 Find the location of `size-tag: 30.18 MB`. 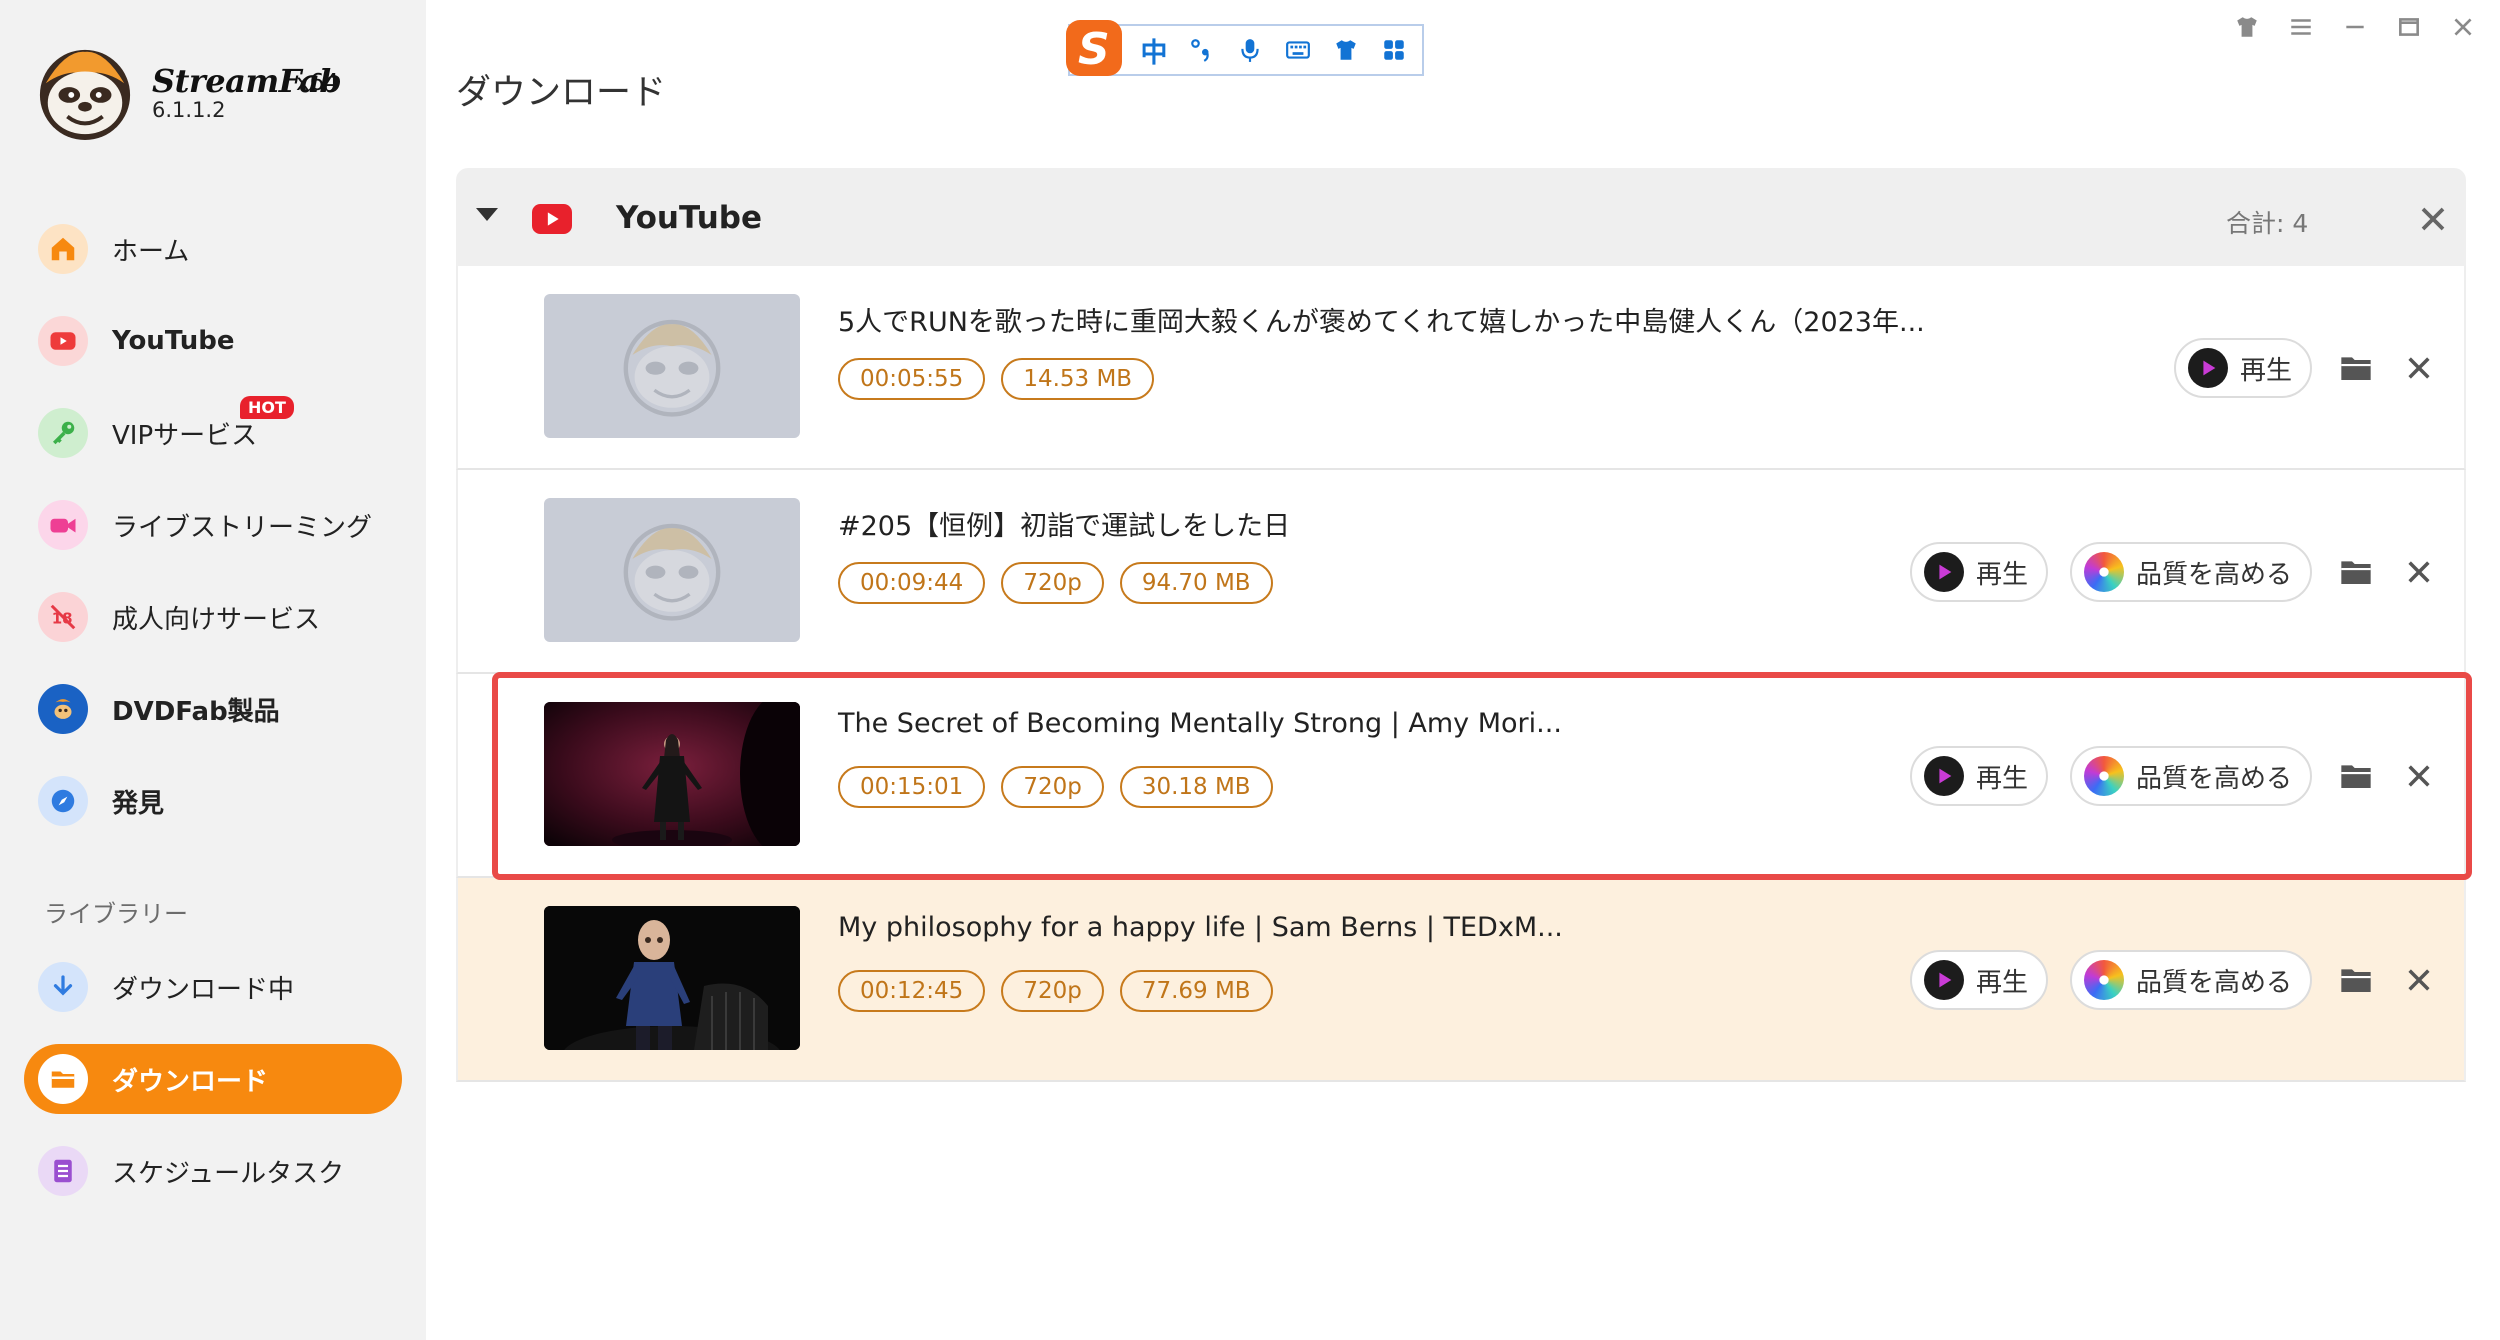

size-tag: 30.18 MB is located at coordinates (1196, 787).